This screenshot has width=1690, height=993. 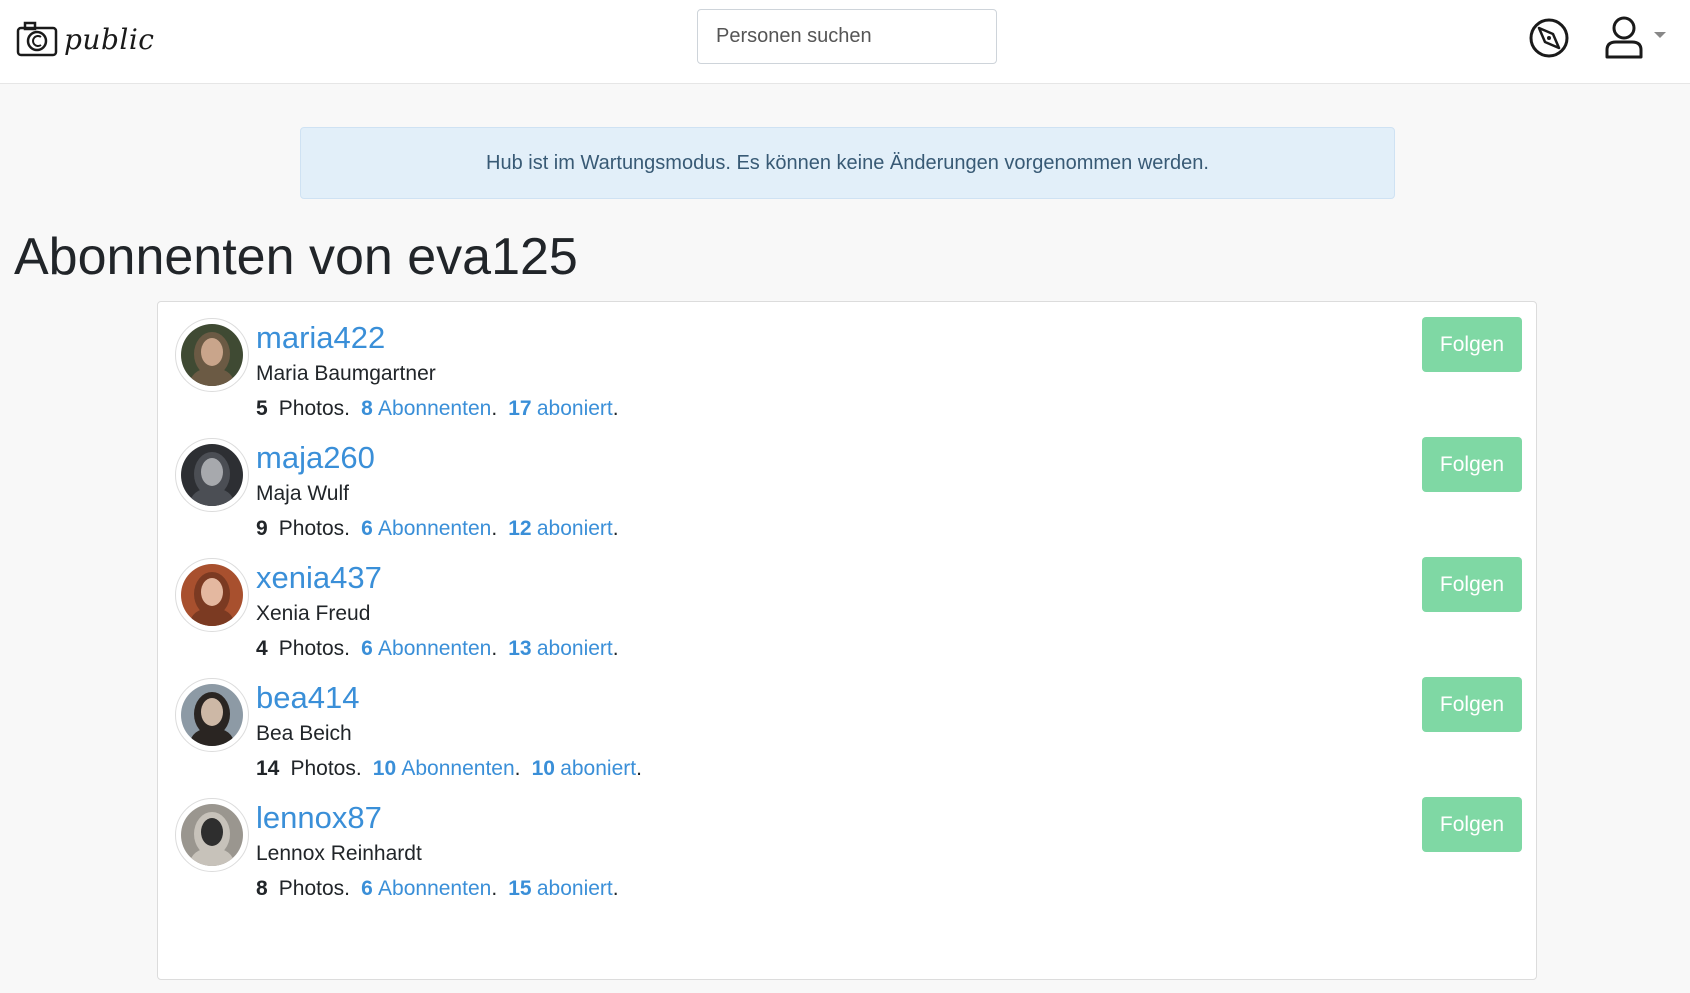 I want to click on brand-text: public, so click(x=109, y=39).